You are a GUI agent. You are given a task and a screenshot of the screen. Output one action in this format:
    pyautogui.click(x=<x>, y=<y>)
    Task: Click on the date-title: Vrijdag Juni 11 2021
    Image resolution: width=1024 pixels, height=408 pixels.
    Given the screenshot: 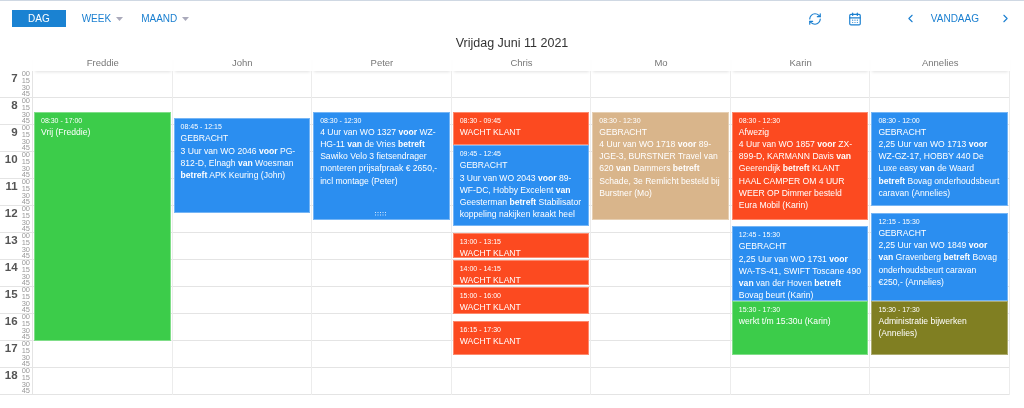 What is the action you would take?
    pyautogui.click(x=512, y=43)
    